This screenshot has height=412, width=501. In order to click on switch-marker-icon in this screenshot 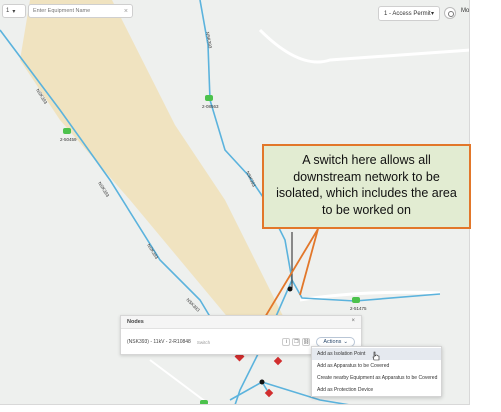, I will do `click(278, 361)`.